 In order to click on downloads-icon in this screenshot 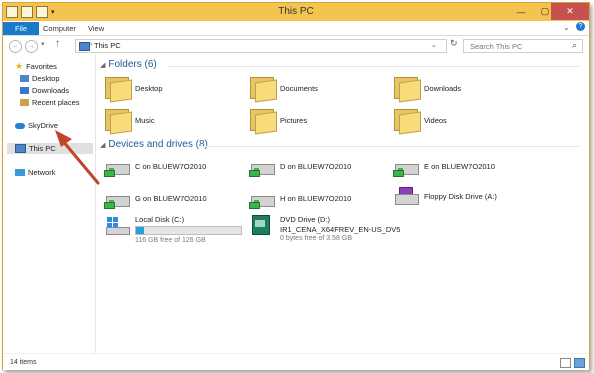, I will do `click(24, 90)`.